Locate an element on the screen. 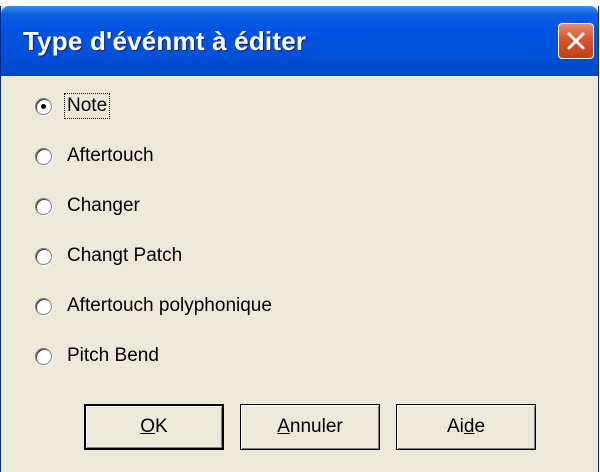 The image size is (600, 472). ok-button-label: OK is located at coordinates (154, 426).